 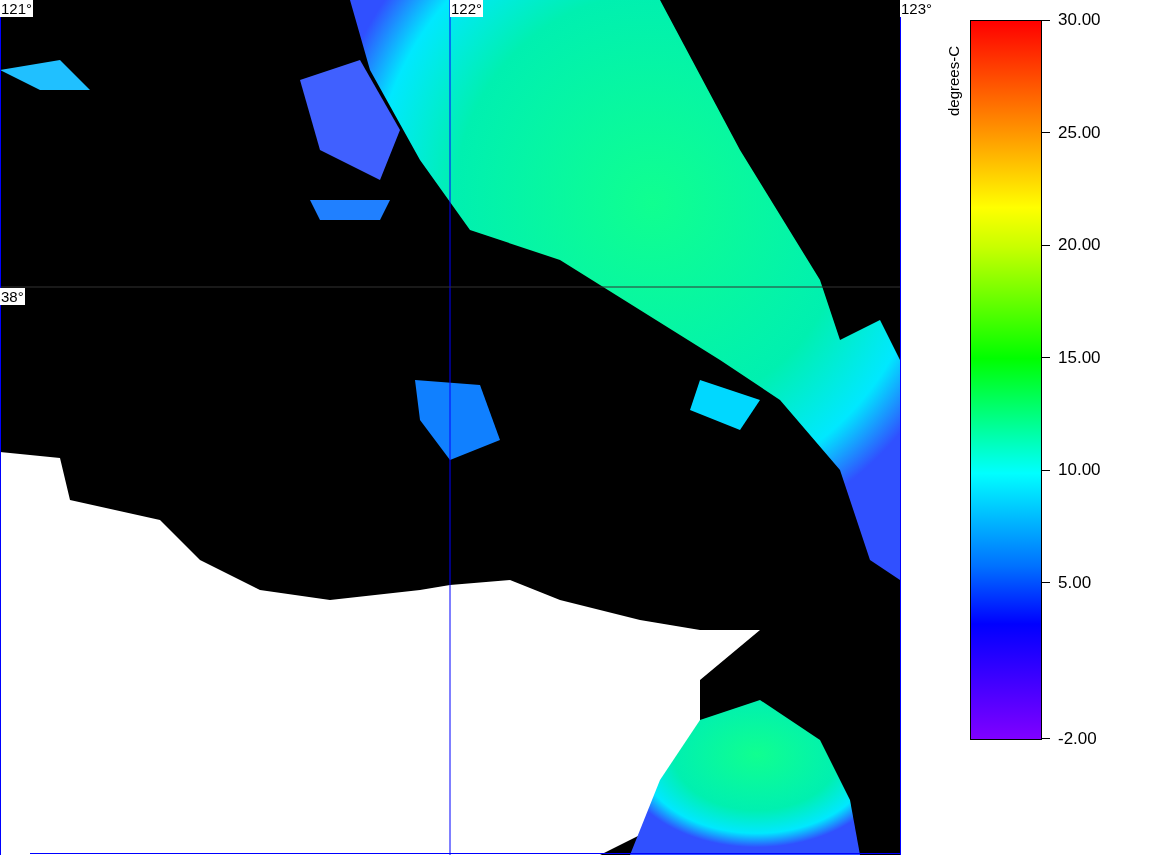 I want to click on tick-label: 10.00, so click(x=1079, y=470).